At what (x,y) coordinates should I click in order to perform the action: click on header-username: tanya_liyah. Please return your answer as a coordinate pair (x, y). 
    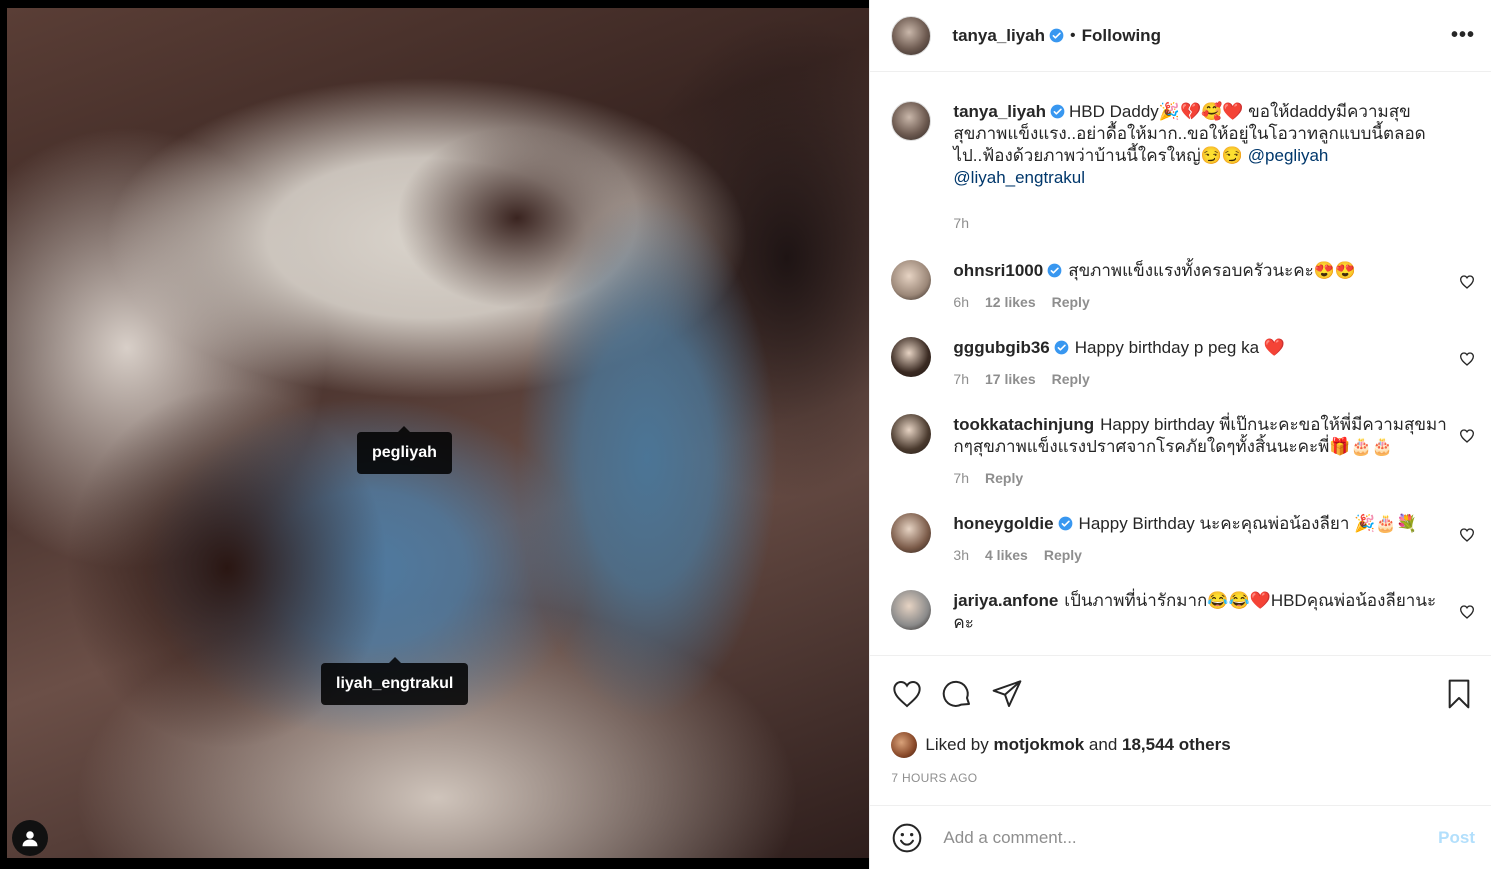
    Looking at the image, I should click on (998, 36).